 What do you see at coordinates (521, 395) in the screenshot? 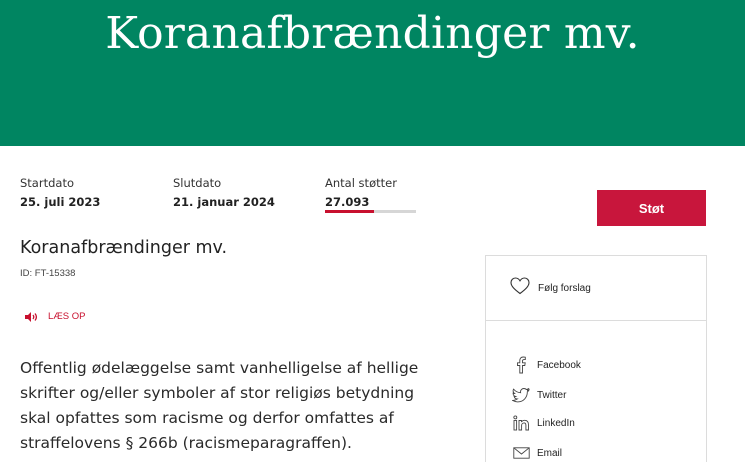
I see `twitter-icon` at bounding box center [521, 395].